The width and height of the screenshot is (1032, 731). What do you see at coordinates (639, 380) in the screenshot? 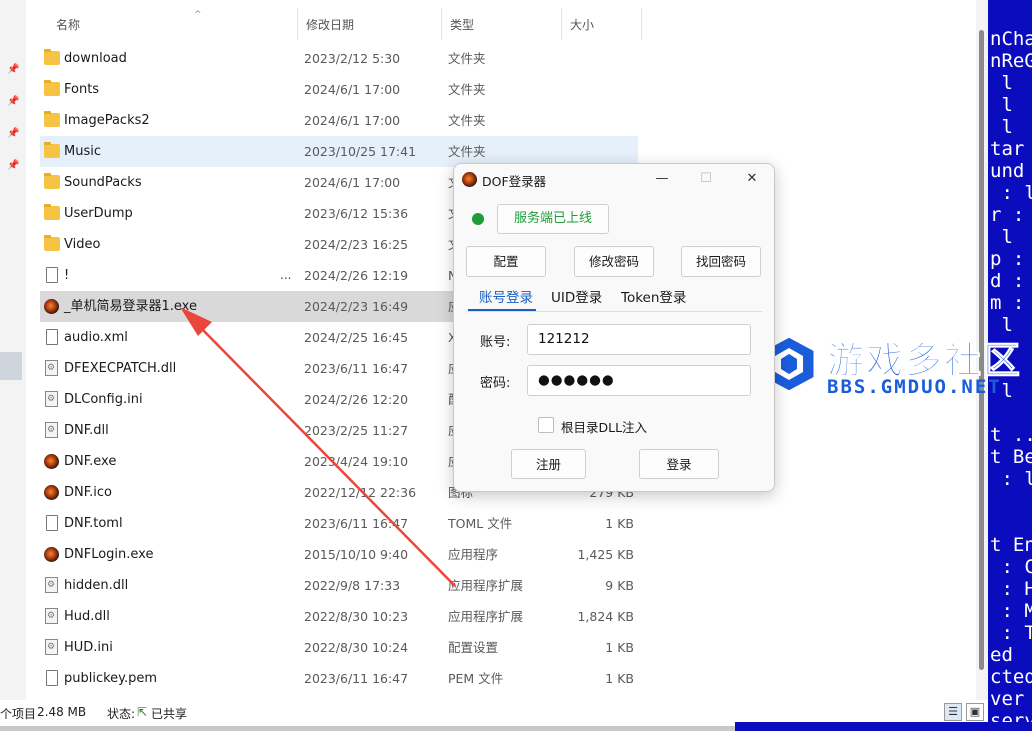
I see `password-input: ●●●●●●` at bounding box center [639, 380].